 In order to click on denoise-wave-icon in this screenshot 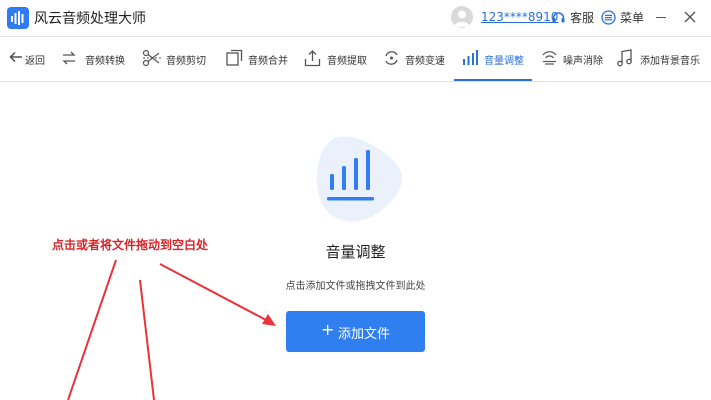, I will do `click(549, 58)`.